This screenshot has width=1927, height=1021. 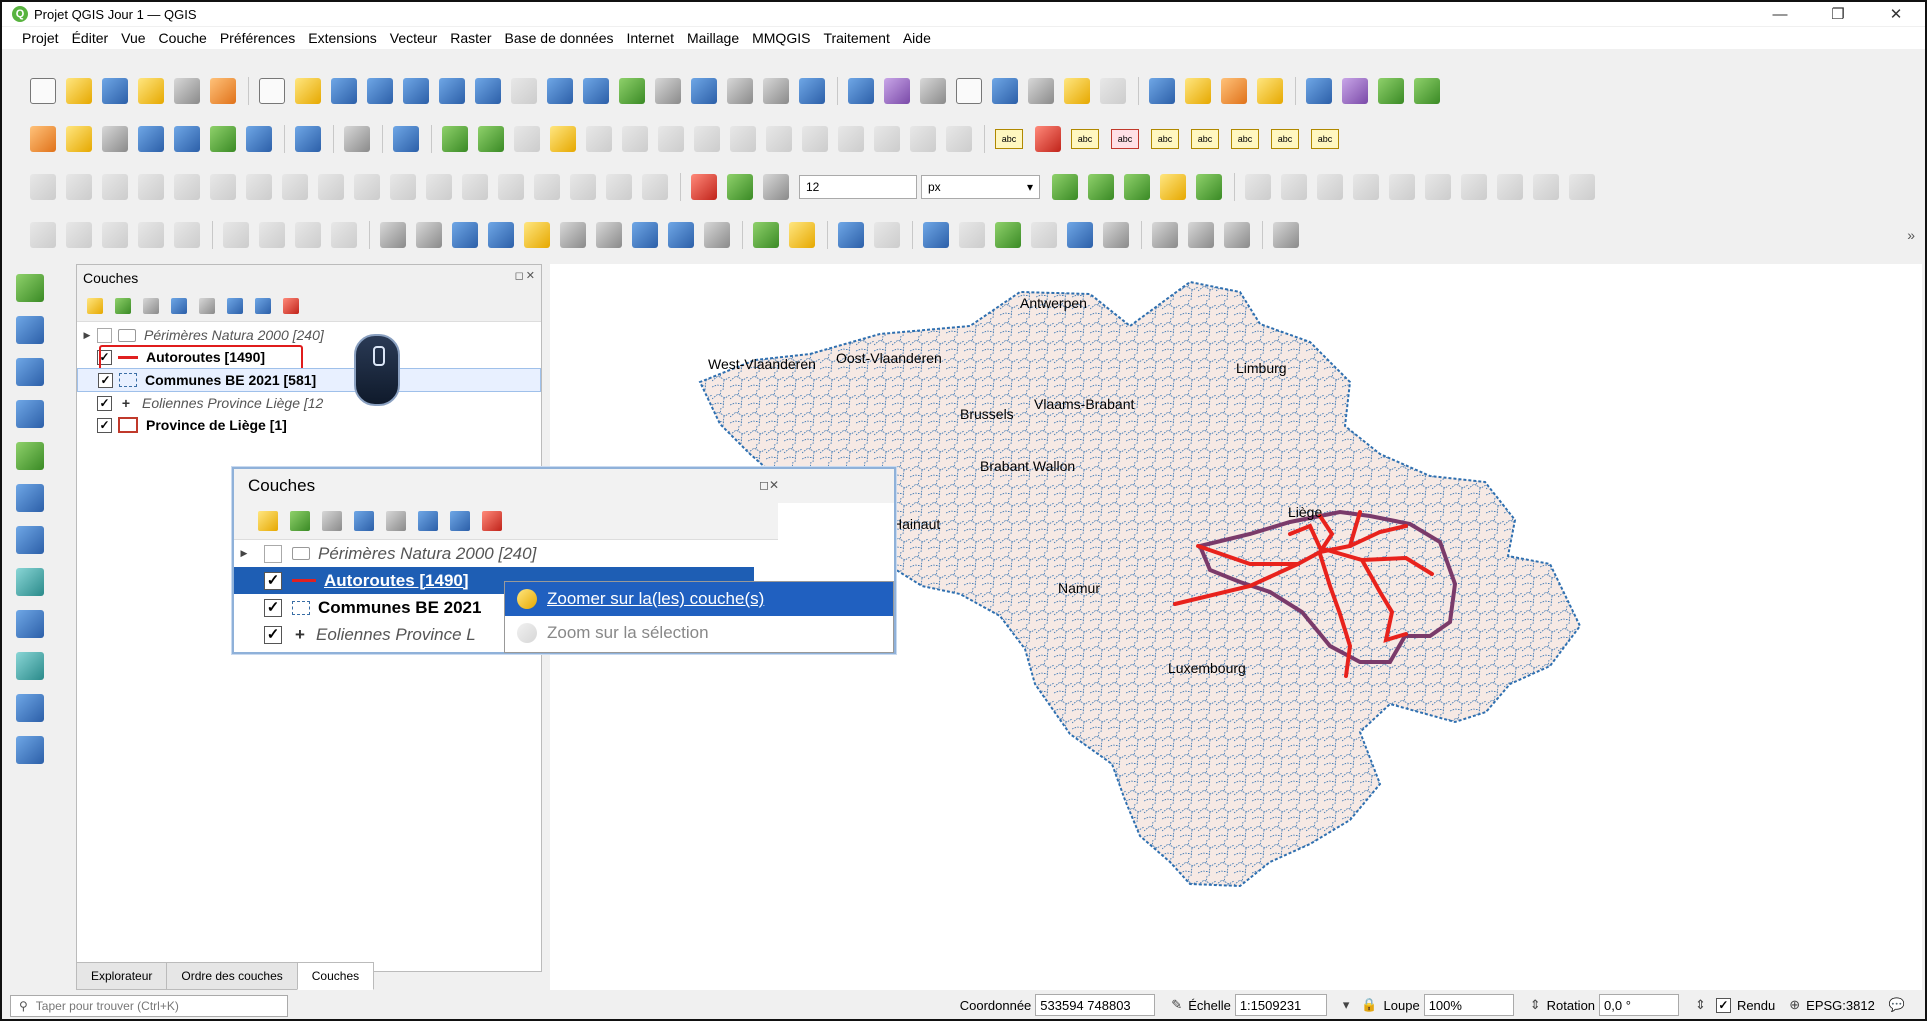 What do you see at coordinates (151, 139) in the screenshot?
I see `new-spatialite-layer-icon` at bounding box center [151, 139].